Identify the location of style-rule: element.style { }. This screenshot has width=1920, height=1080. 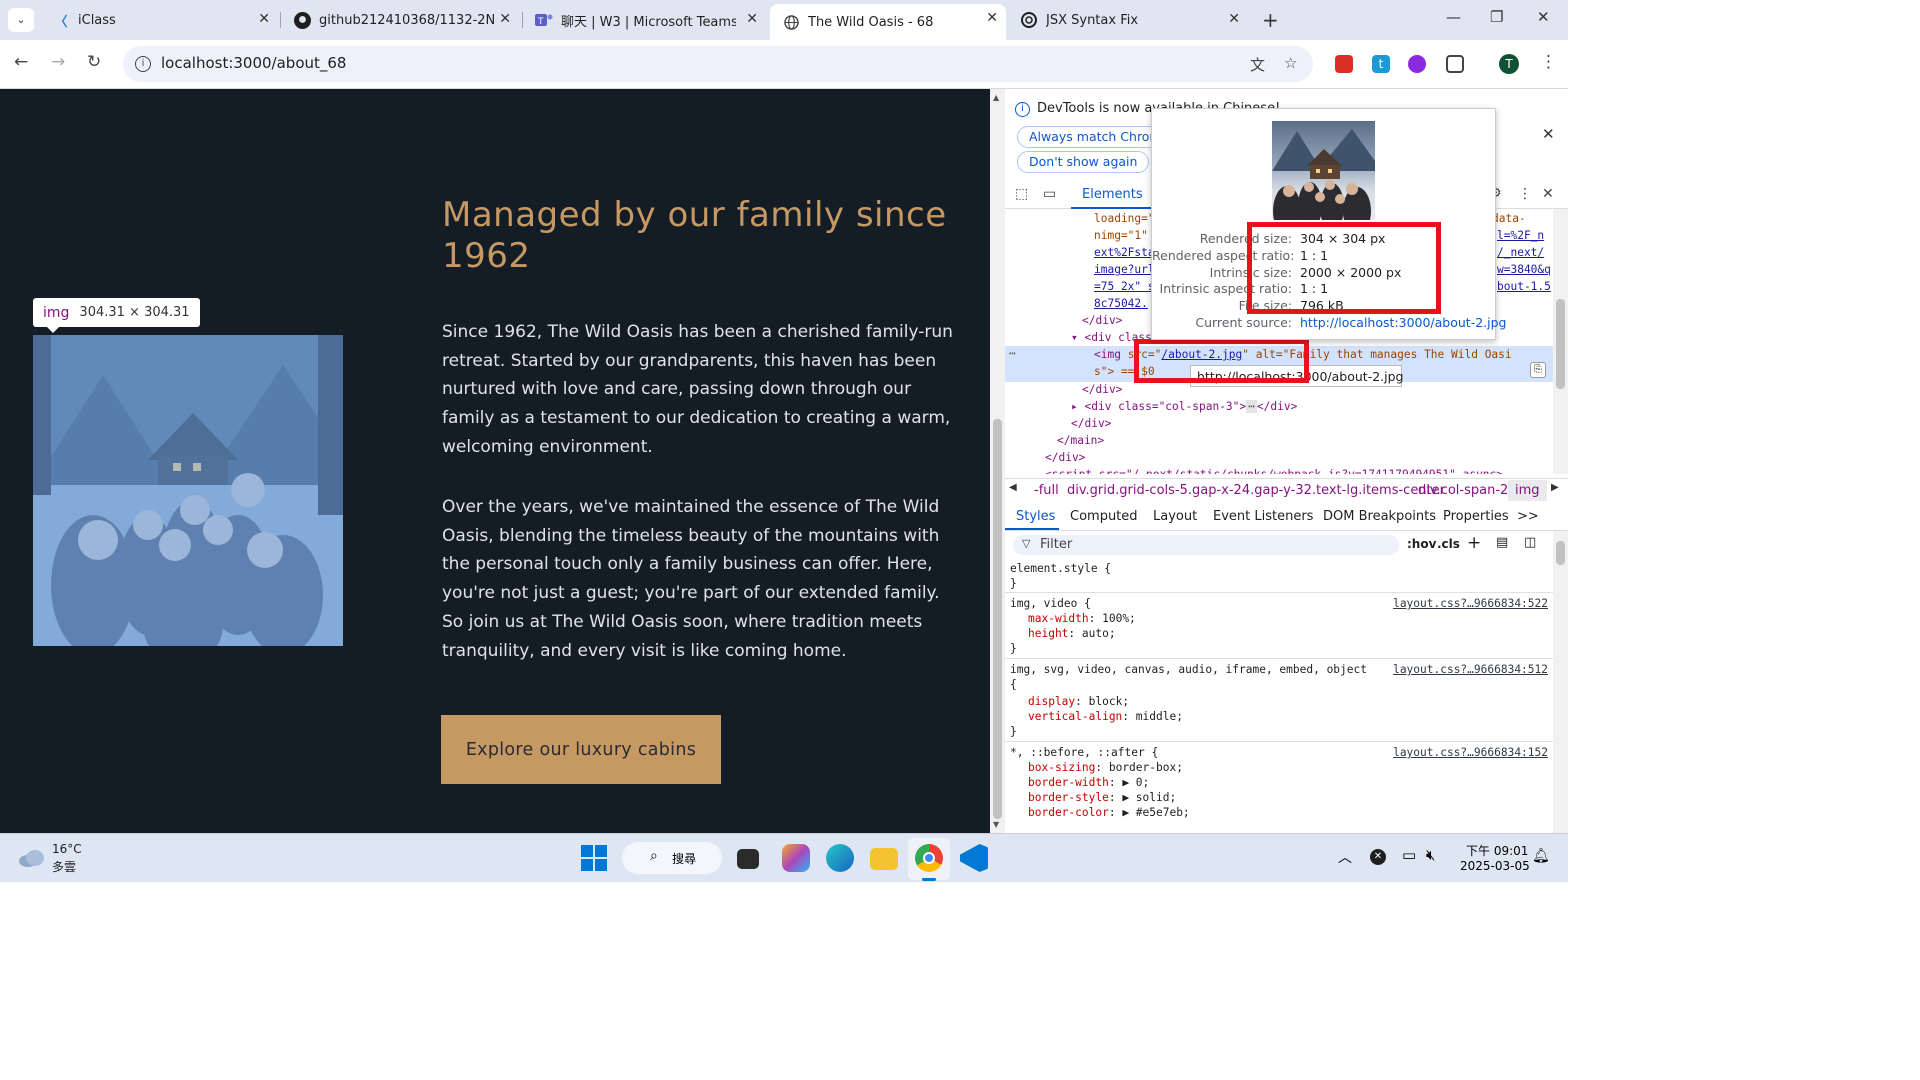
(1279, 576).